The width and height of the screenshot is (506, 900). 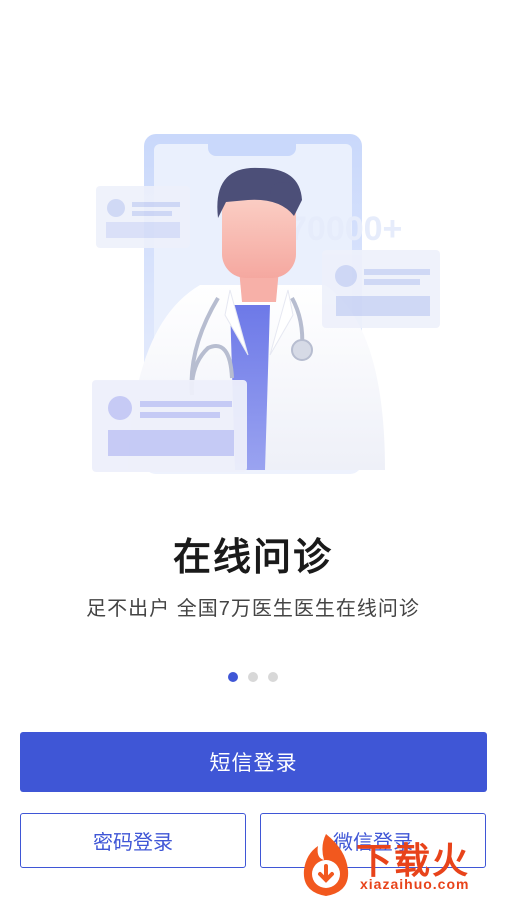 What do you see at coordinates (253, 762) in the screenshot?
I see `sms-login-button: 短信登录` at bounding box center [253, 762].